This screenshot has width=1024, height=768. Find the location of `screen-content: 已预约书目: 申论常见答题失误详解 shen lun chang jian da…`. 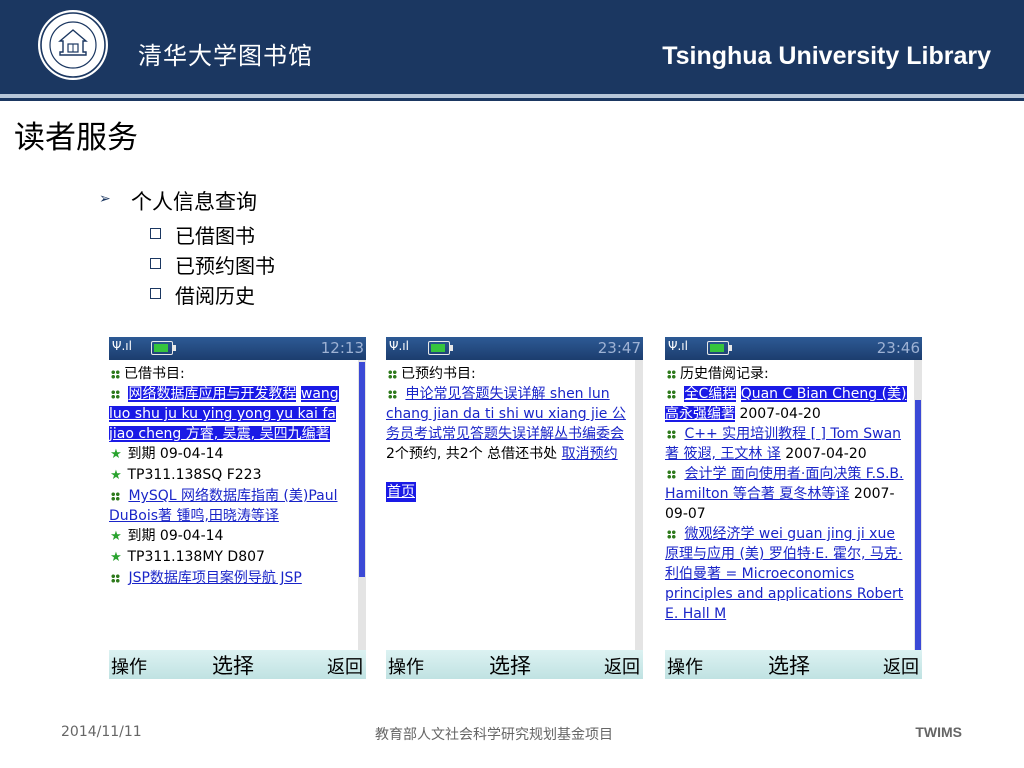

screen-content: 已预约书目: 申论常见答题失误详解 shen lun chang jian da… is located at coordinates (514, 505).